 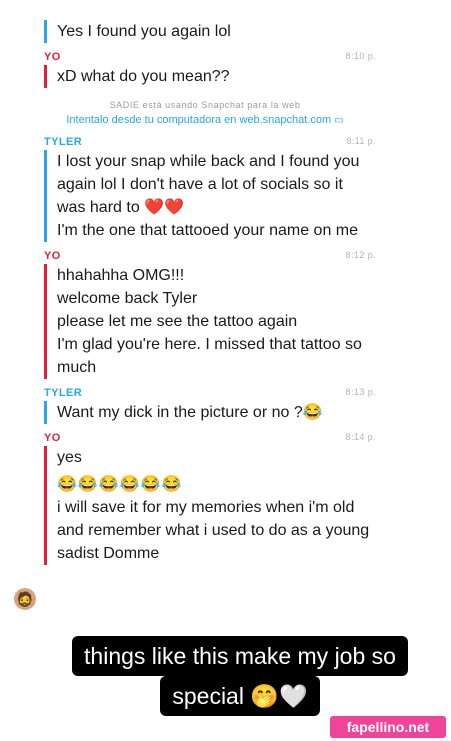 What do you see at coordinates (144, 31) in the screenshot?
I see `message-text: Yes I found you again lol` at bounding box center [144, 31].